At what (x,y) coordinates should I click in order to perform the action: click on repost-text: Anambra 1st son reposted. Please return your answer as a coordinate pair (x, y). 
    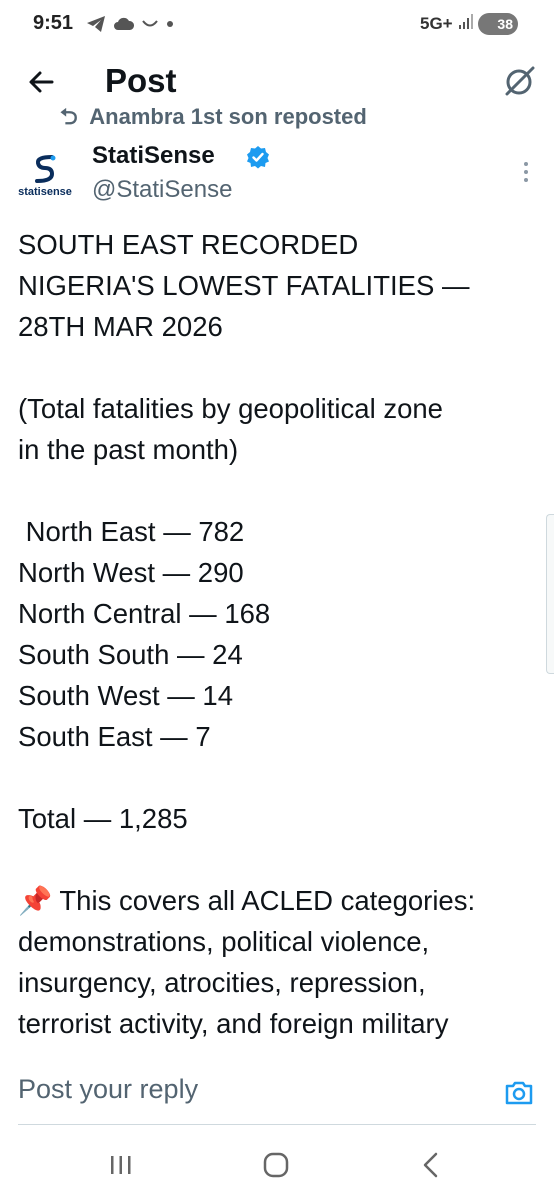
    Looking at the image, I should click on (228, 118).